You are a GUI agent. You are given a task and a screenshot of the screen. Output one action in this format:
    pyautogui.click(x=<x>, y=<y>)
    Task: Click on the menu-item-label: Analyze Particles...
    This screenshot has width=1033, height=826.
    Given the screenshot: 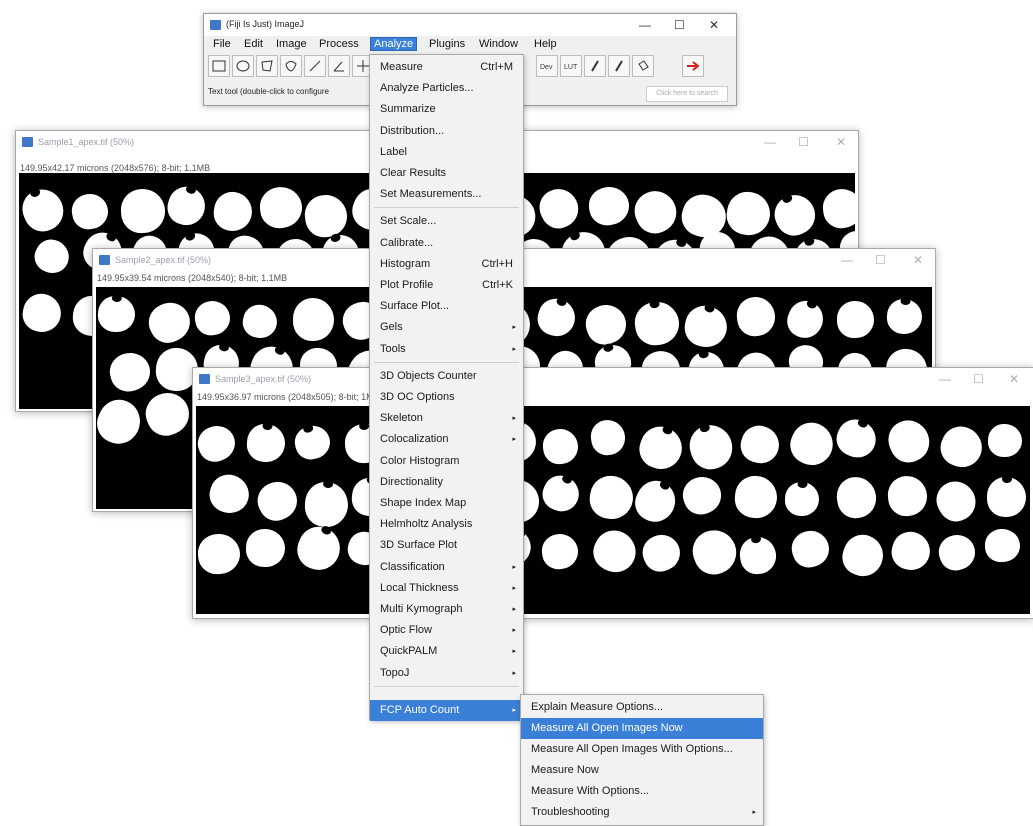 What is the action you would take?
    pyautogui.click(x=427, y=88)
    